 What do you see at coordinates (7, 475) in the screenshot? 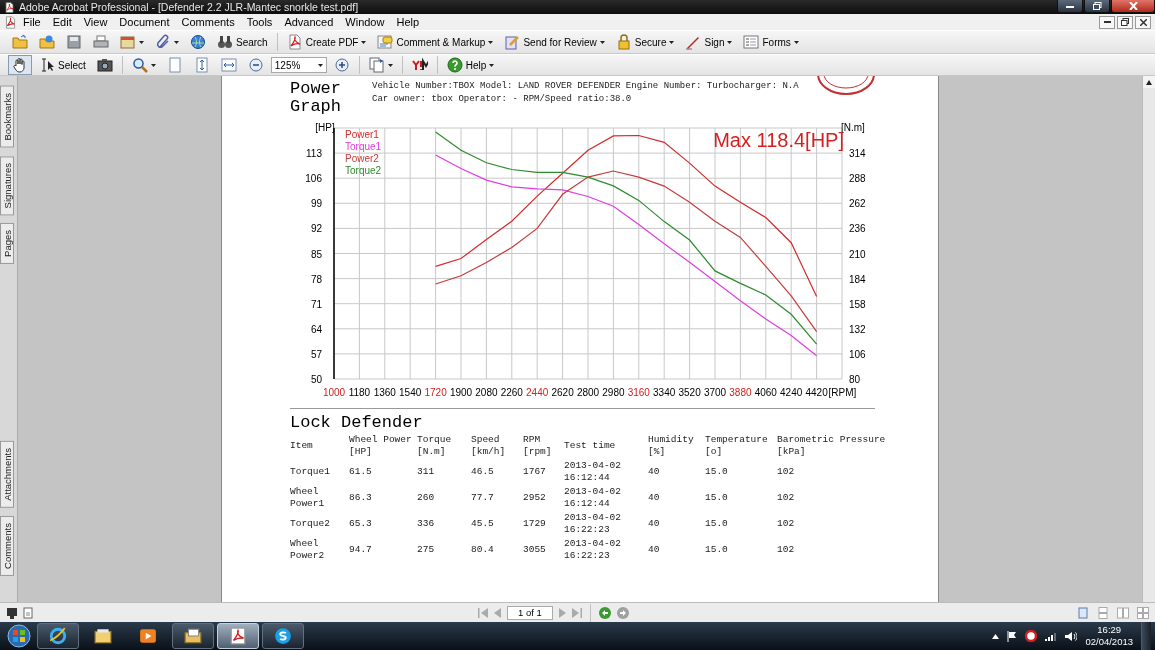
I see `side-panel-tab: Attachments` at bounding box center [7, 475].